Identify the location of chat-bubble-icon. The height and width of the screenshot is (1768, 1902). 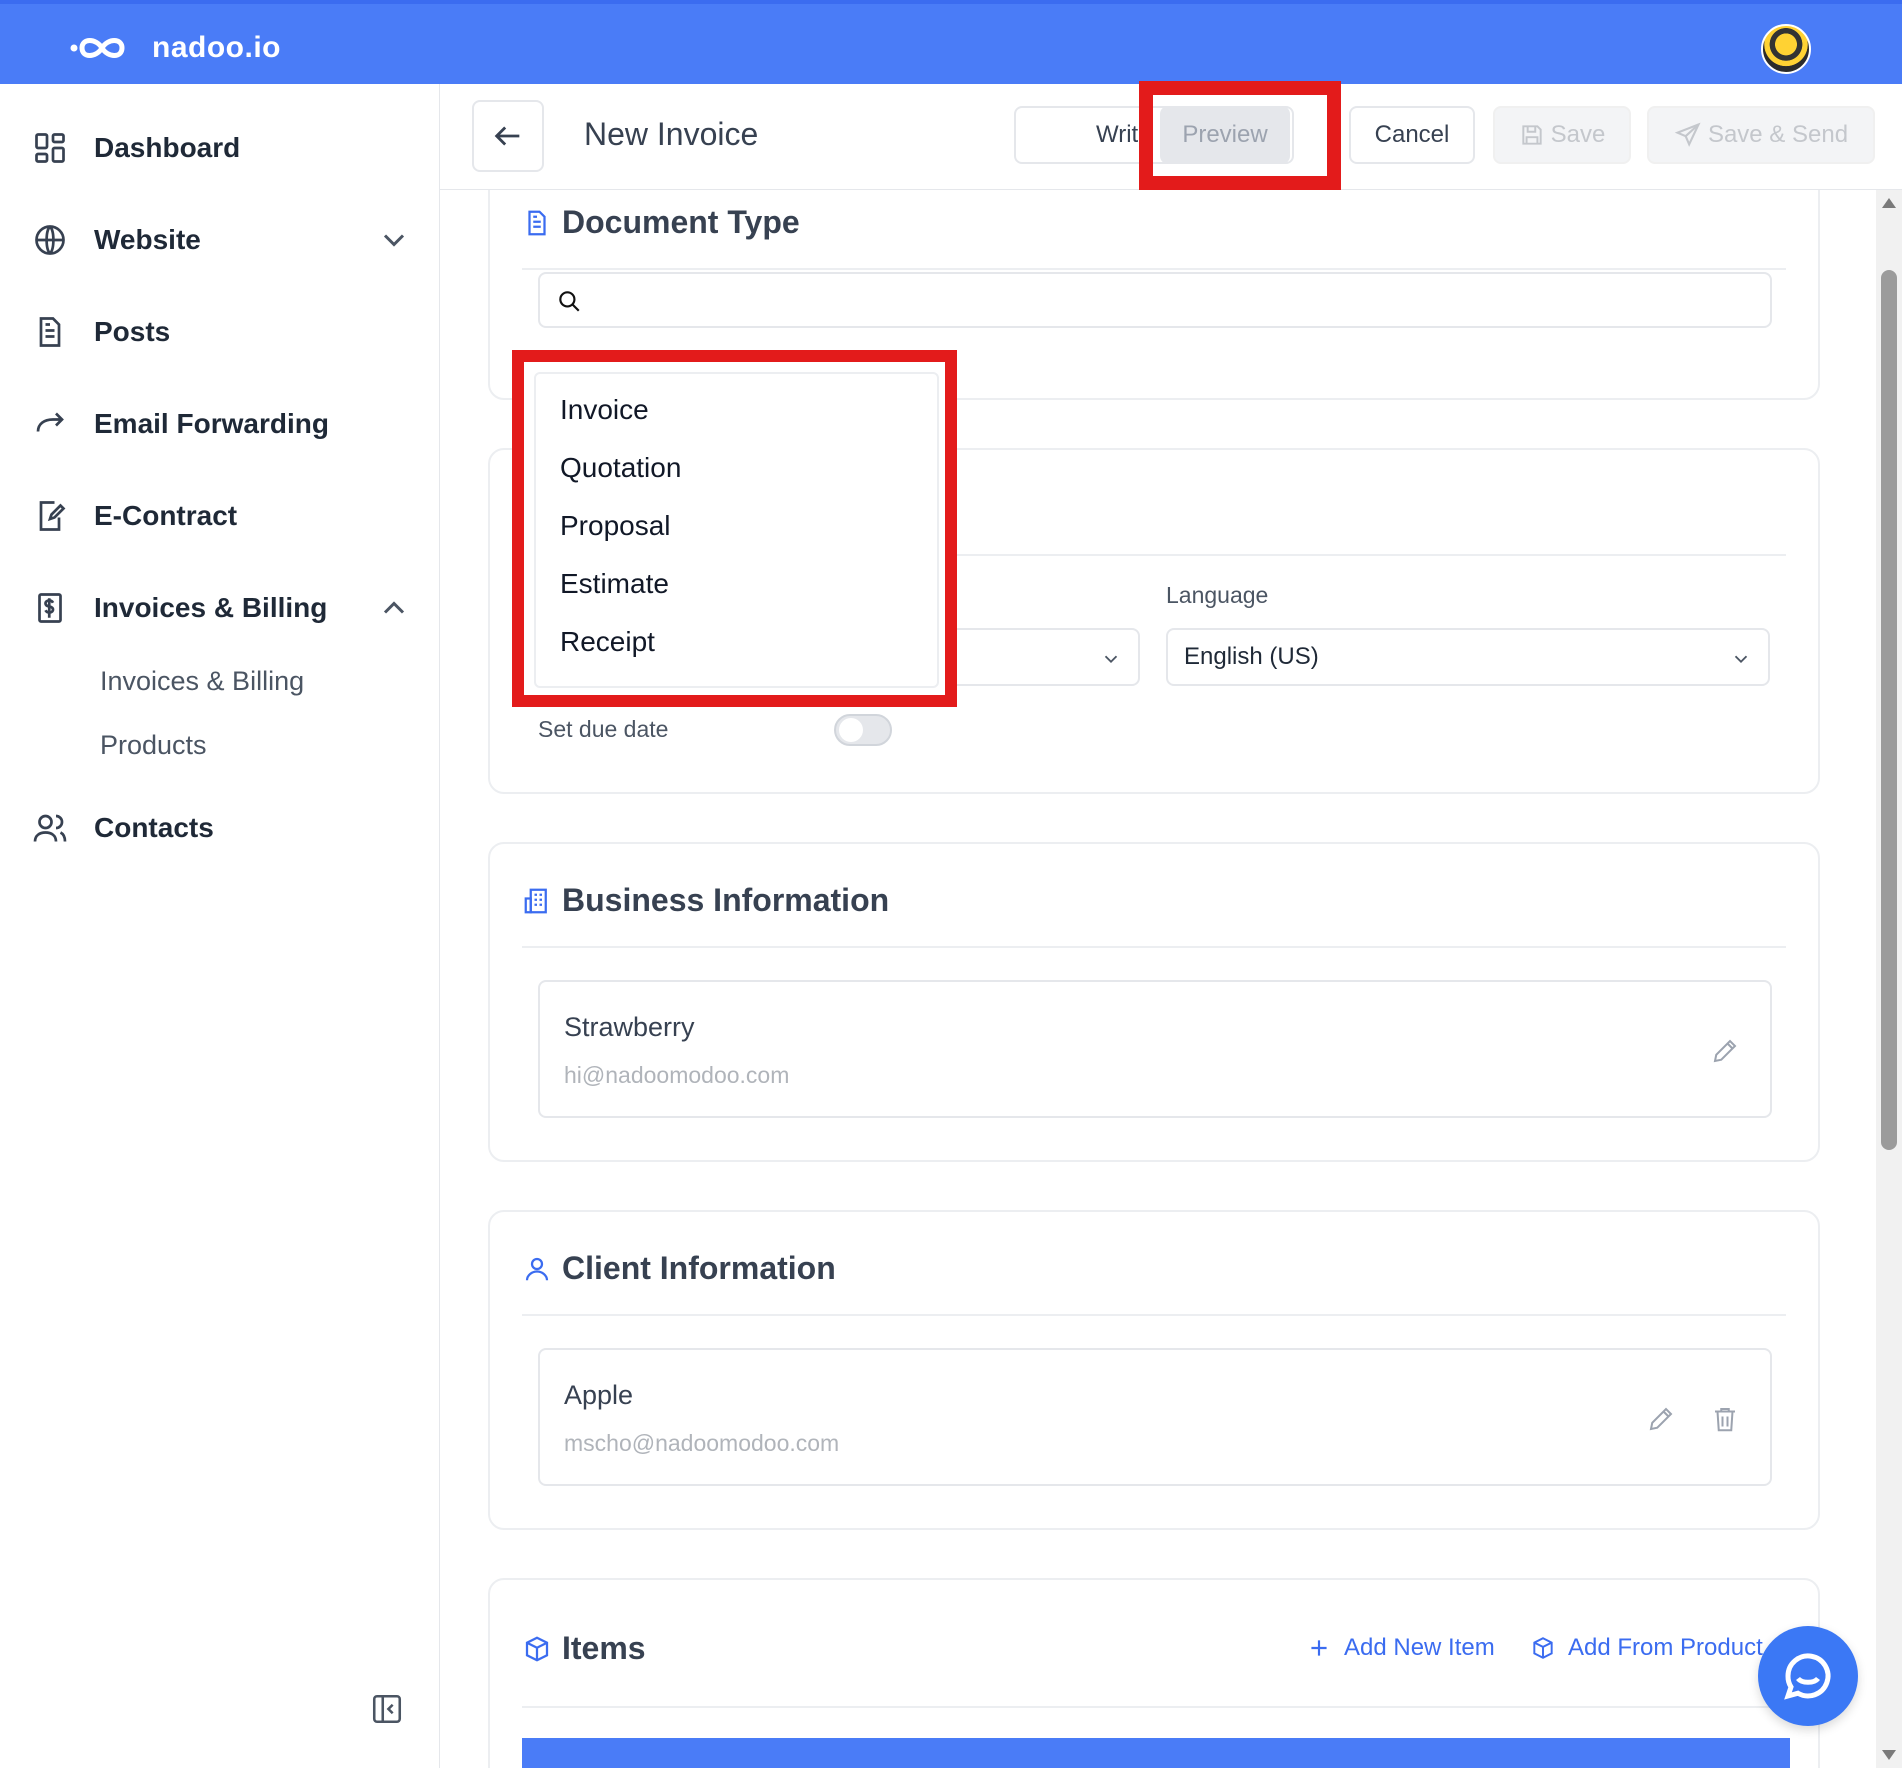
(1807, 1676).